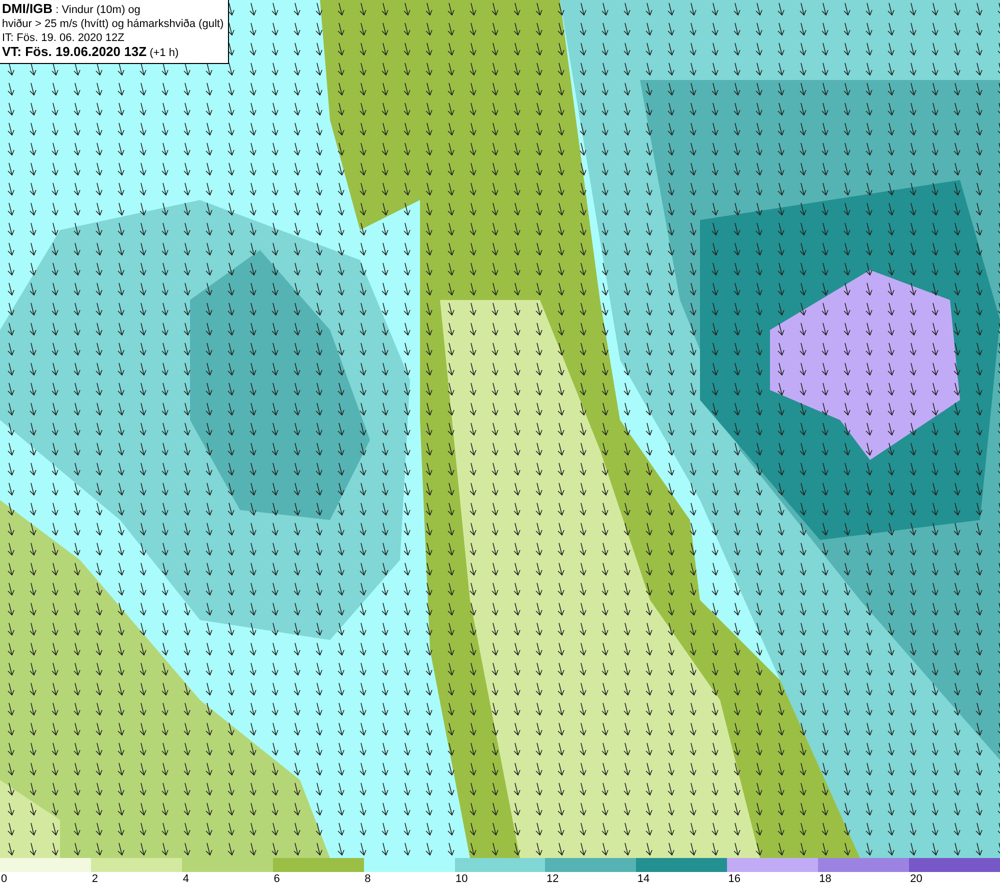 The height and width of the screenshot is (887, 1000). What do you see at coordinates (825, 879) in the screenshot?
I see `legend-label: 18` at bounding box center [825, 879].